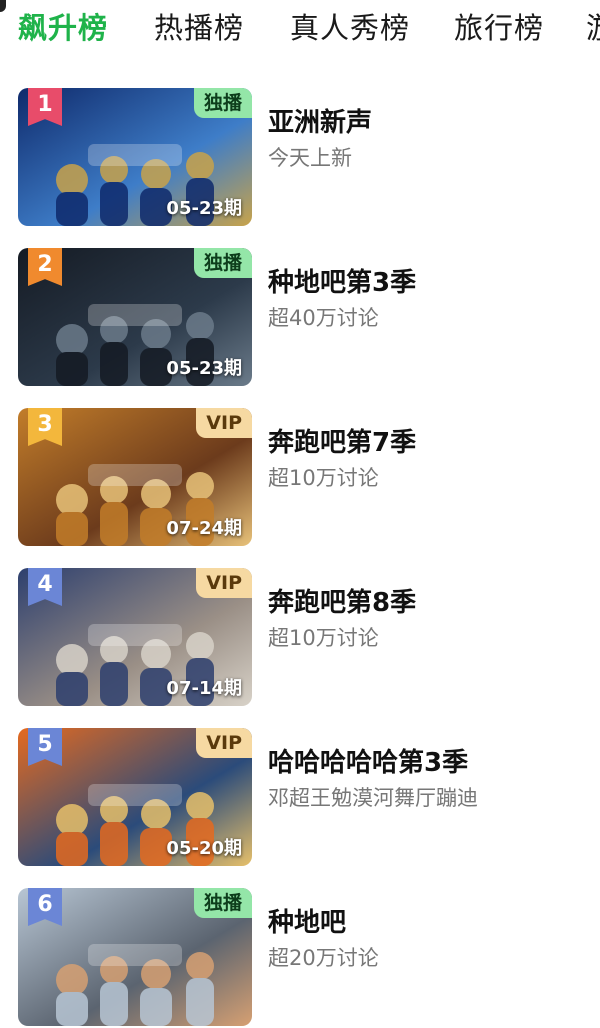  I want to click on show-subtitle: 今天上新, so click(310, 158).